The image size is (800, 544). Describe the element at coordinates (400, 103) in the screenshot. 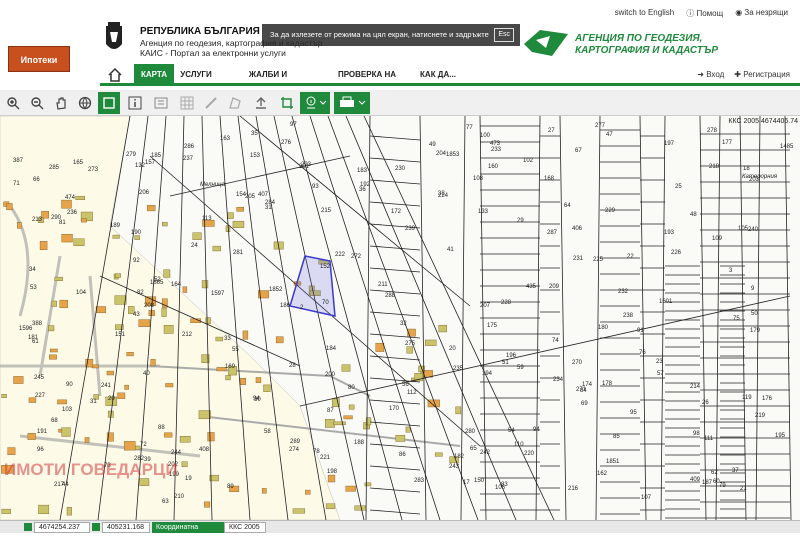

I see `map-toolbar` at that location.